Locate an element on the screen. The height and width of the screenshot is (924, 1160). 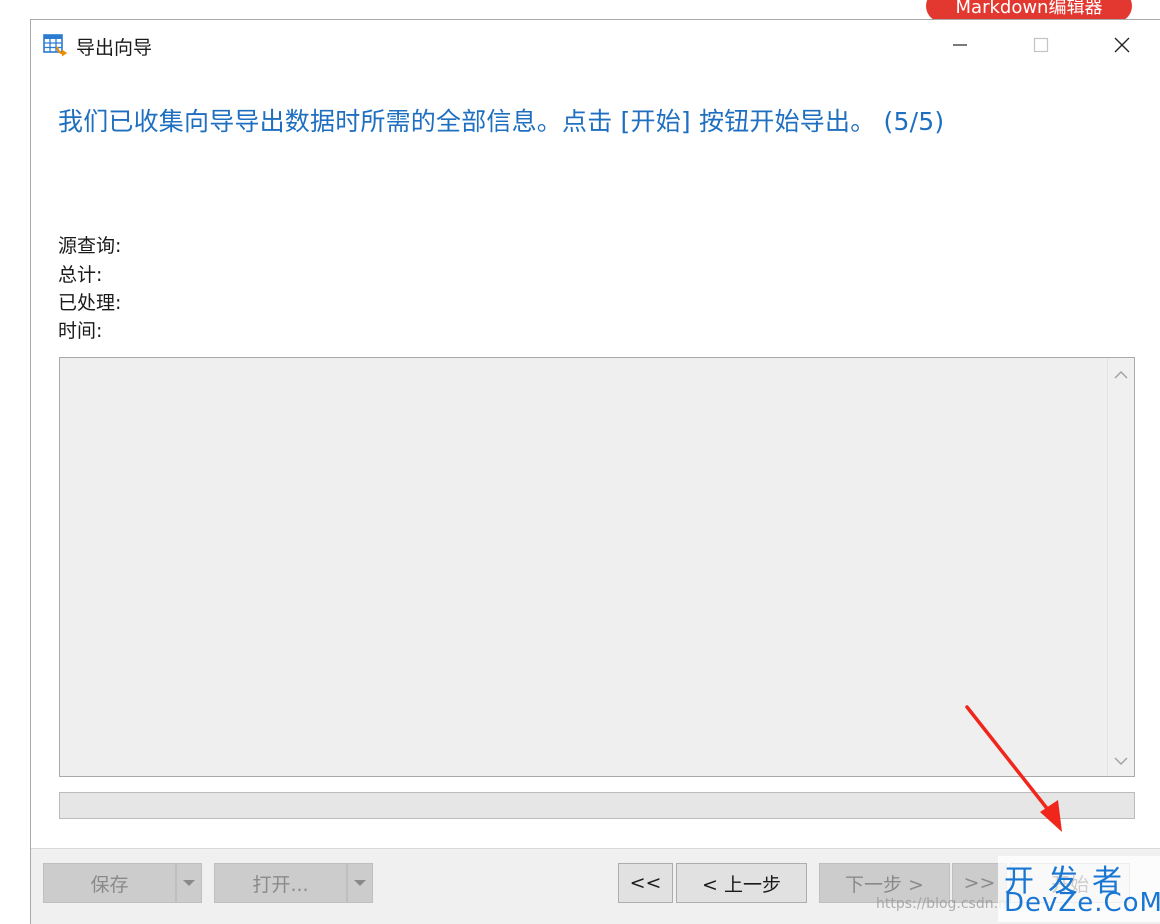
log-scrollbar is located at coordinates (1120, 567).